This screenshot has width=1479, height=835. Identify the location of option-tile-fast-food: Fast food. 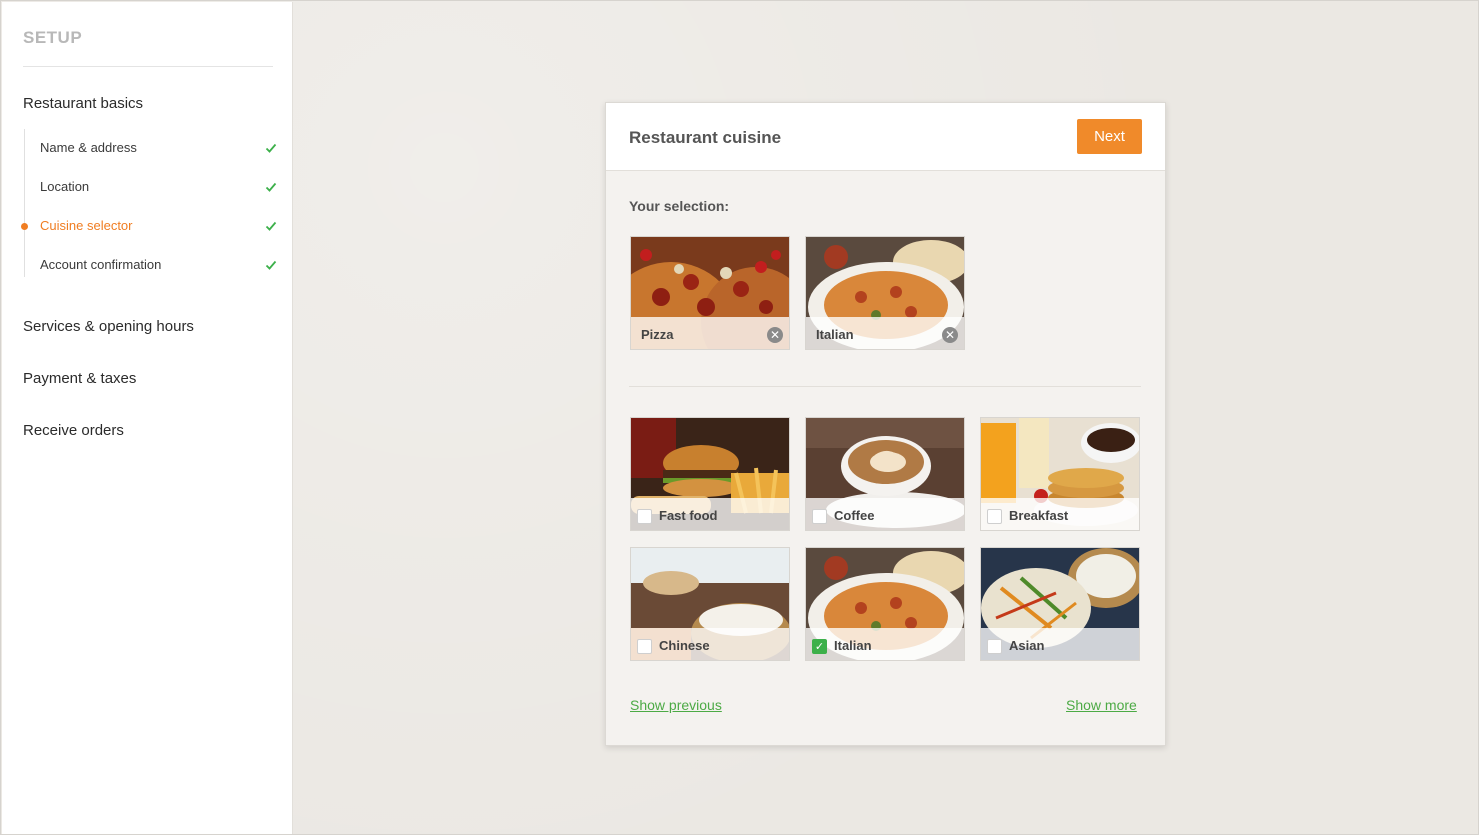
(710, 474).